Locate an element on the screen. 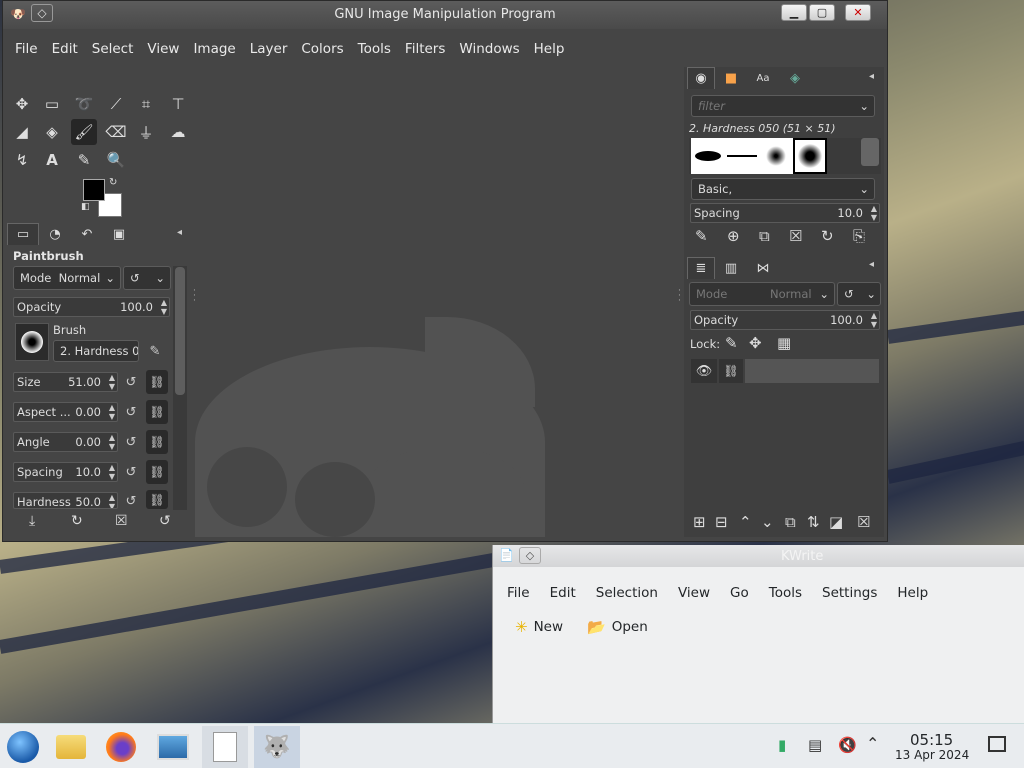 This screenshot has height=768, width=1024. right-dock-resize-handle: · · · is located at coordinates (679, 296).